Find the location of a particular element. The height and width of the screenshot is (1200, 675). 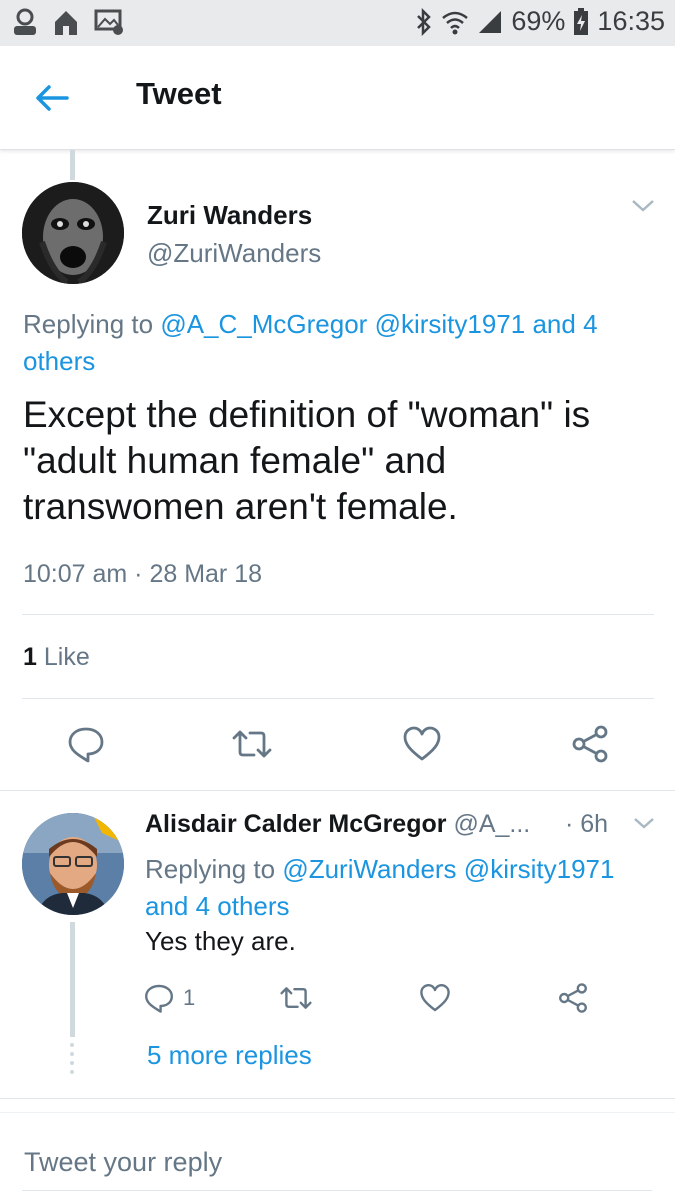

reply-text: Yes they are. is located at coordinates (220, 941).